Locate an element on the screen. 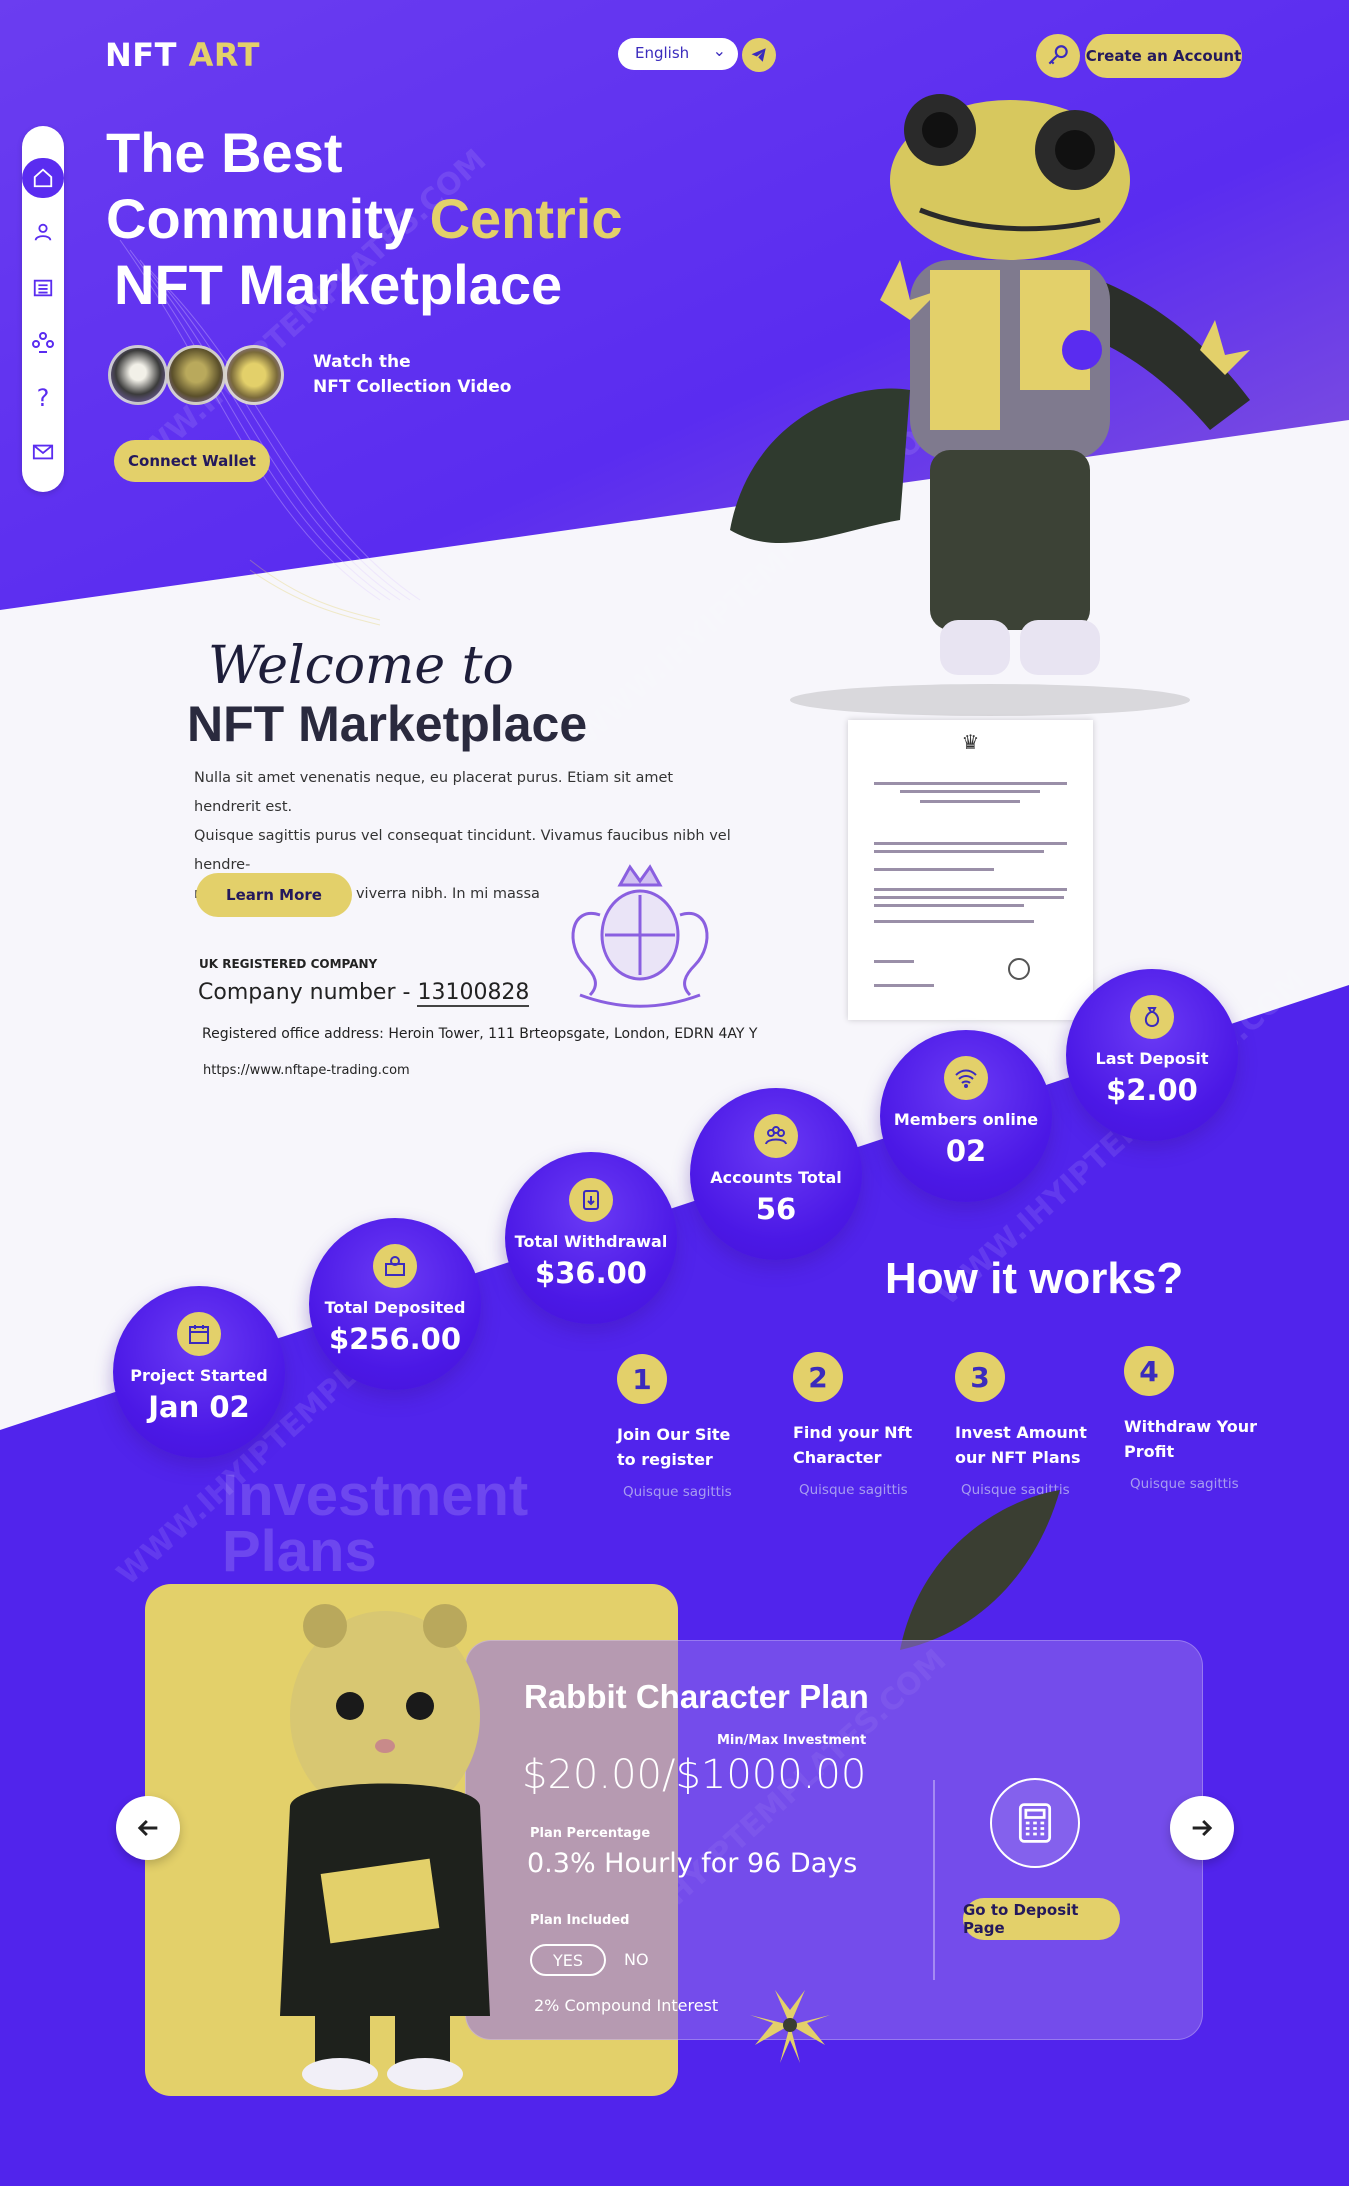 This screenshot has width=1349, height=2186. company-number-label: Company number - is located at coordinates (304, 992).